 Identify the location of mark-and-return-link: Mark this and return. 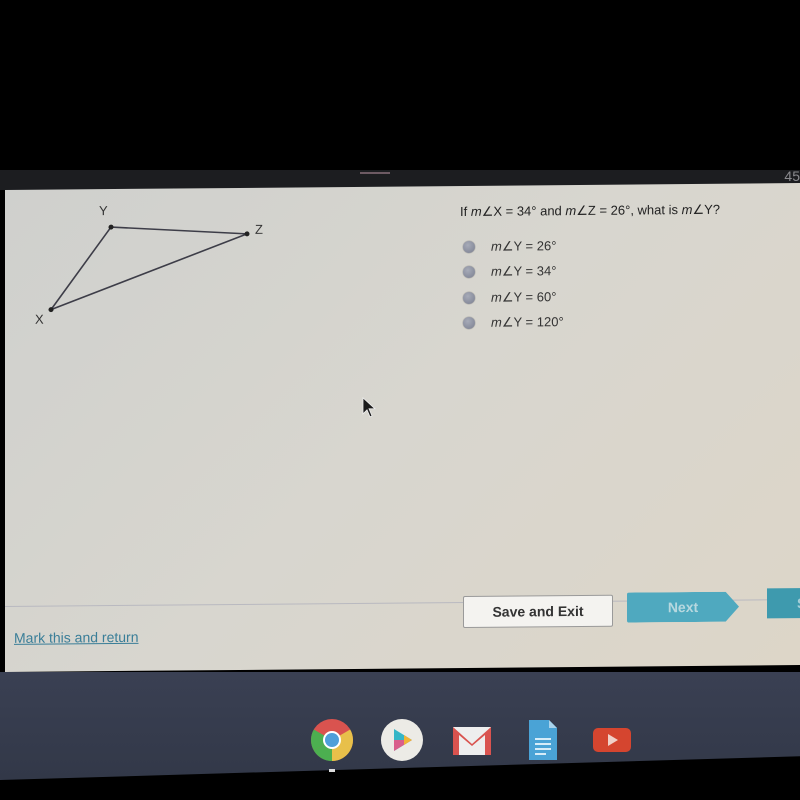
(76, 637).